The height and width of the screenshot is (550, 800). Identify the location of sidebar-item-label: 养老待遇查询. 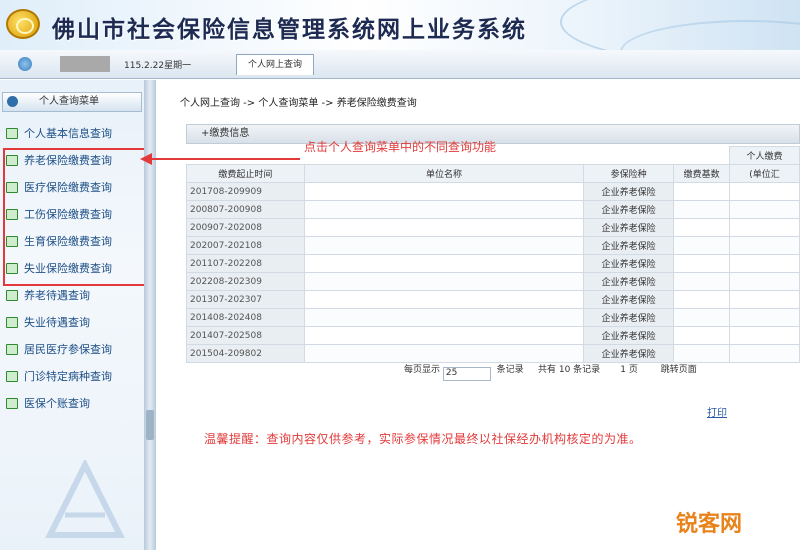
(57, 295).